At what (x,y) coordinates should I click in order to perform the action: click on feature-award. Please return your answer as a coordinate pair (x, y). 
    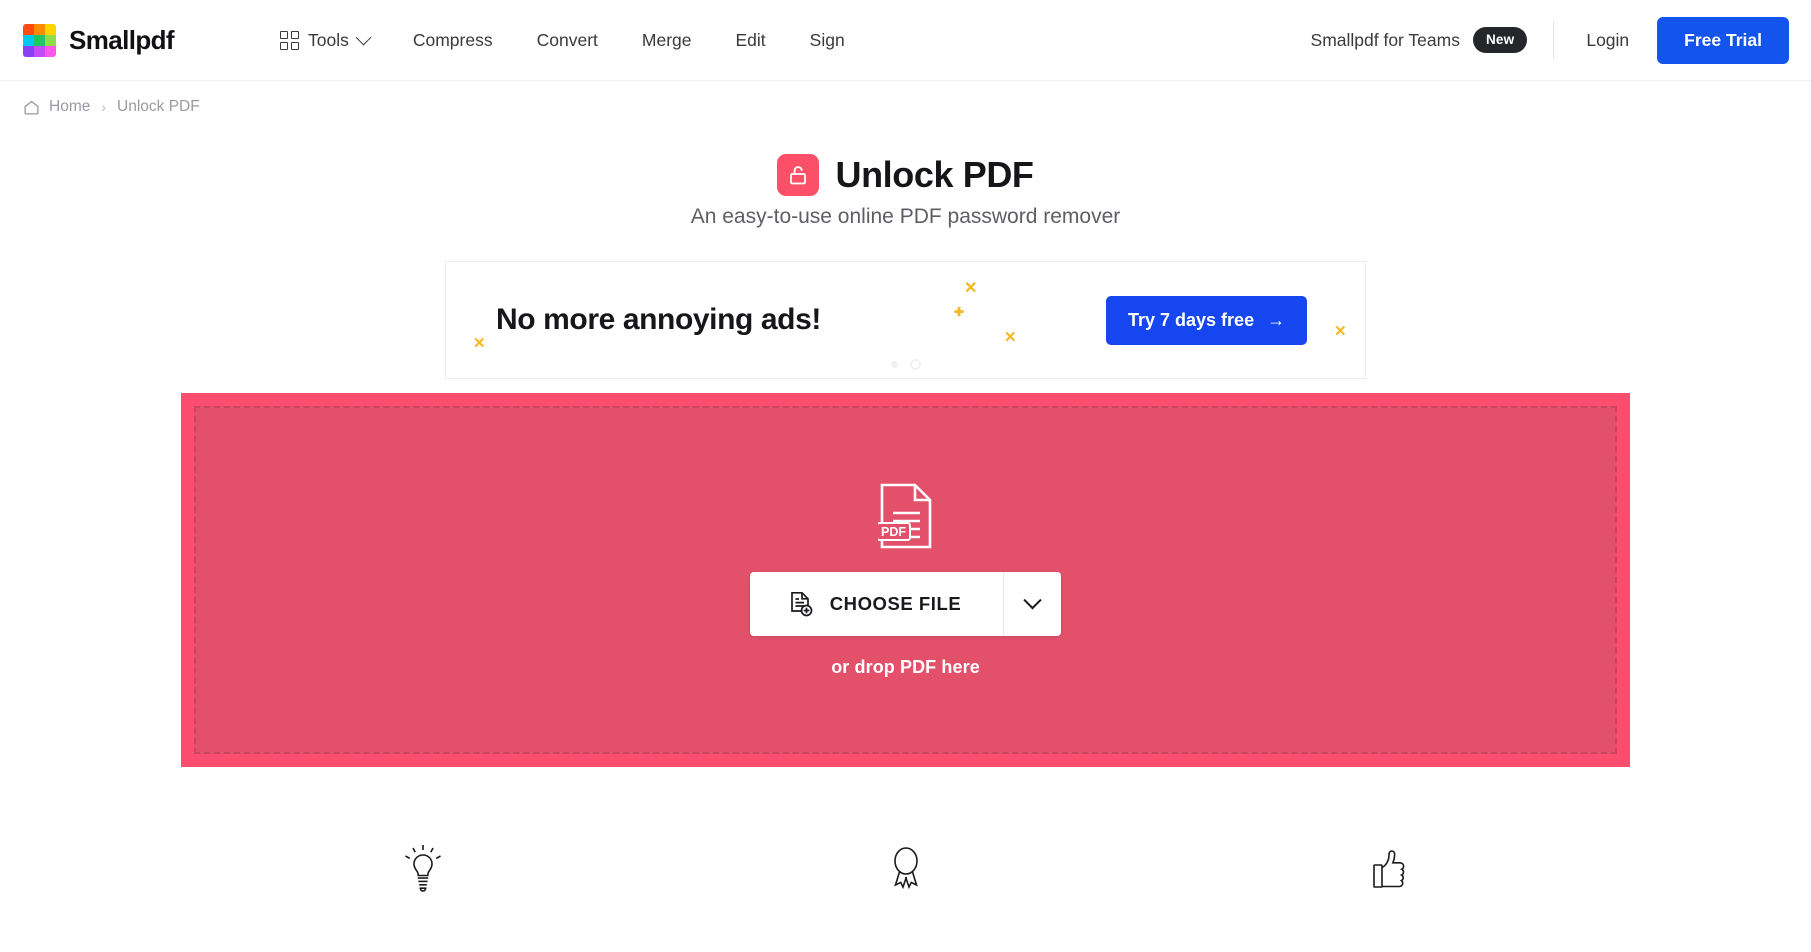
    Looking at the image, I should click on (905, 869).